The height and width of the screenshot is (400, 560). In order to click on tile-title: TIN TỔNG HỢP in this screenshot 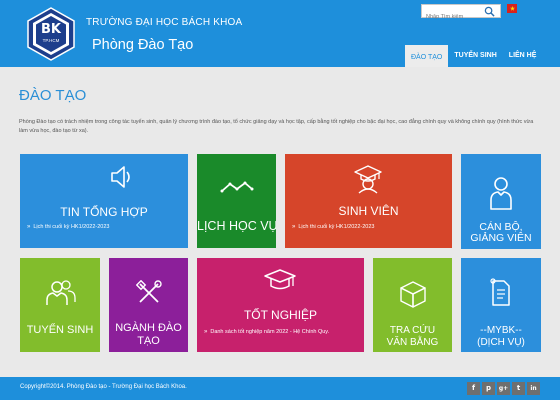, I will do `click(104, 212)`.